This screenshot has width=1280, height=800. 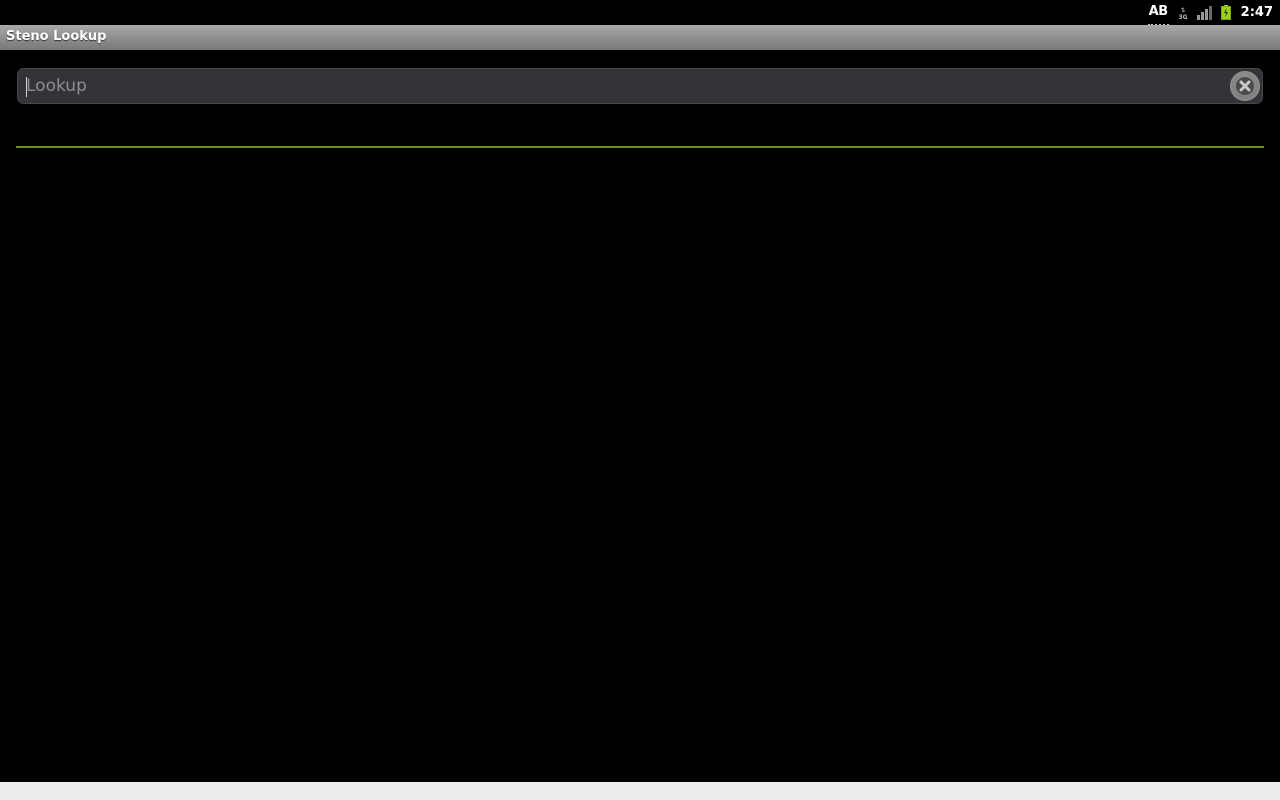 I want to click on data-3g-icon: ⇅ 3G, so click(x=1183, y=12).